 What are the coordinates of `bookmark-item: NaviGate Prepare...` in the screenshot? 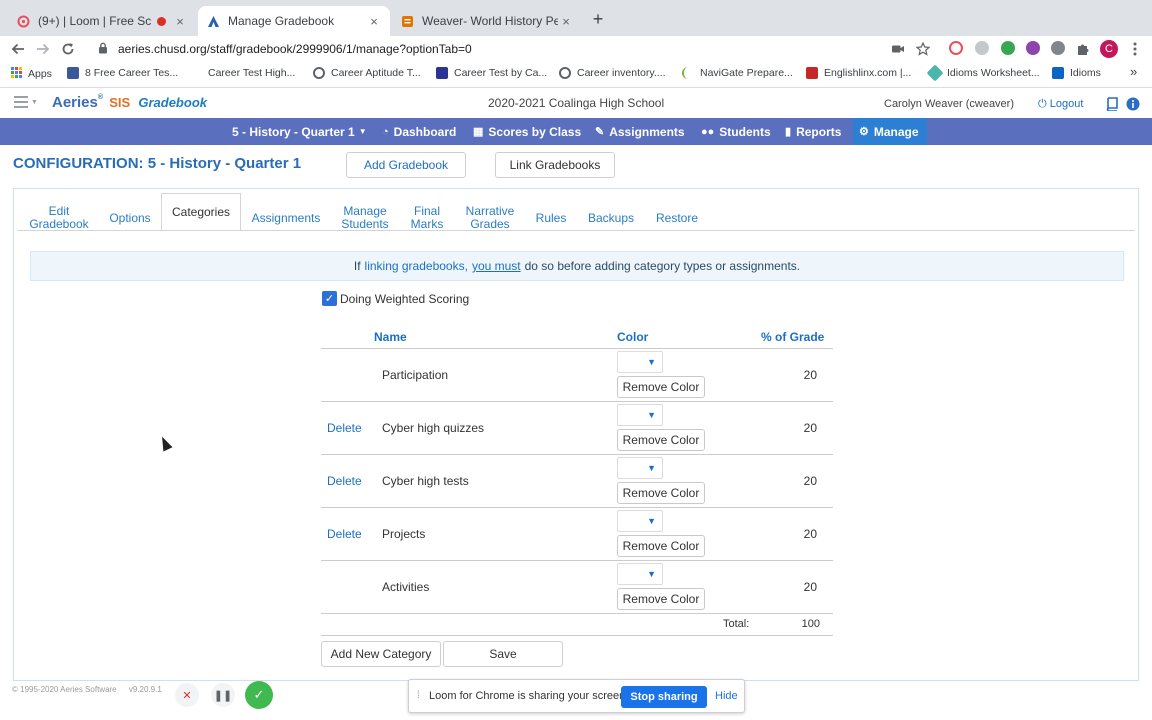 It's located at (737, 73).